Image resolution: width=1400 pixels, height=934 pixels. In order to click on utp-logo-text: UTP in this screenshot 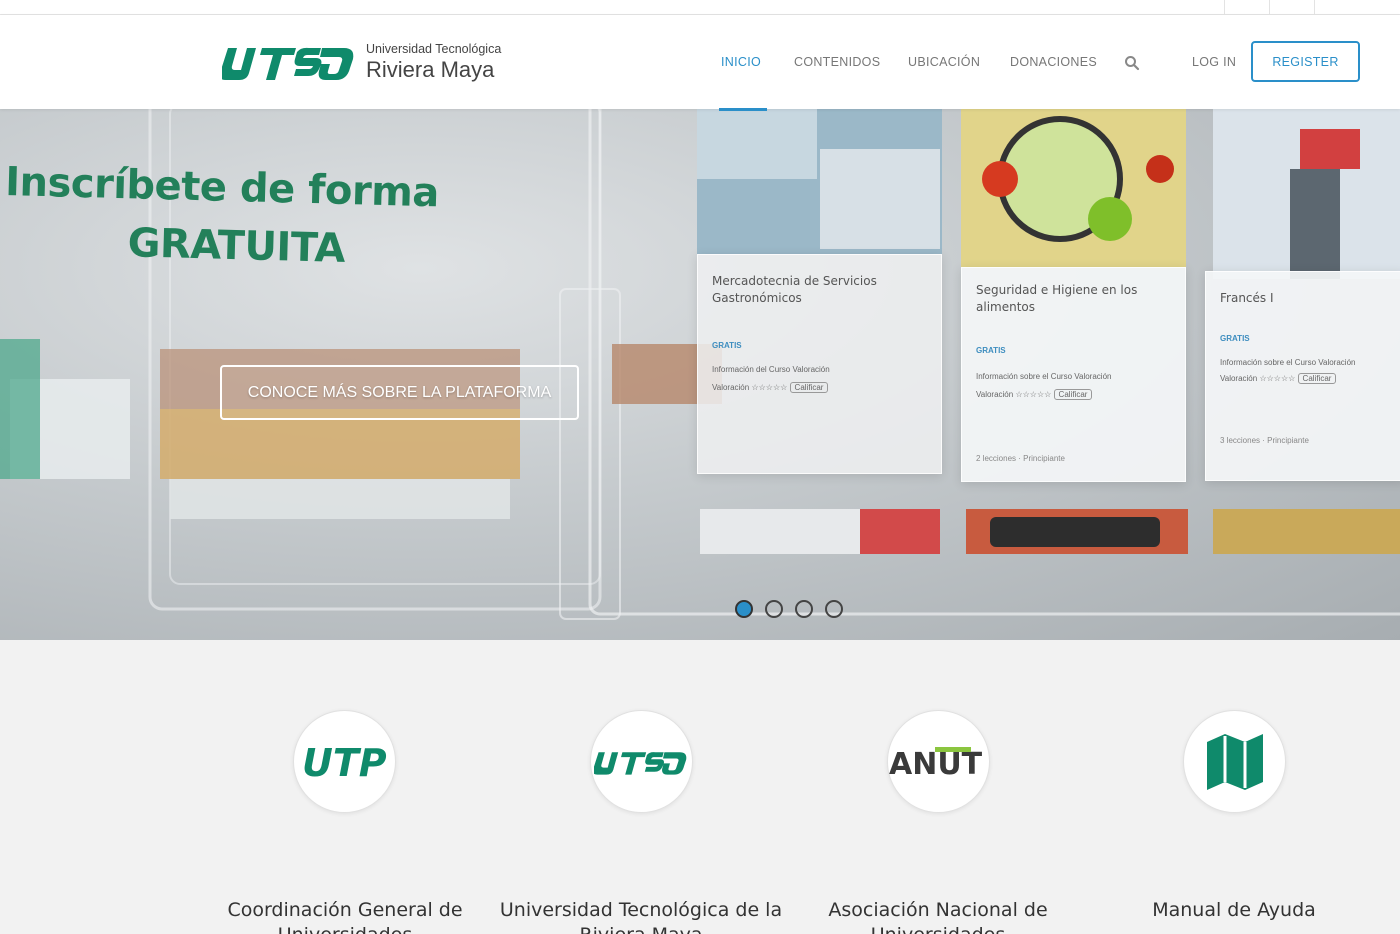, I will do `click(344, 762)`.